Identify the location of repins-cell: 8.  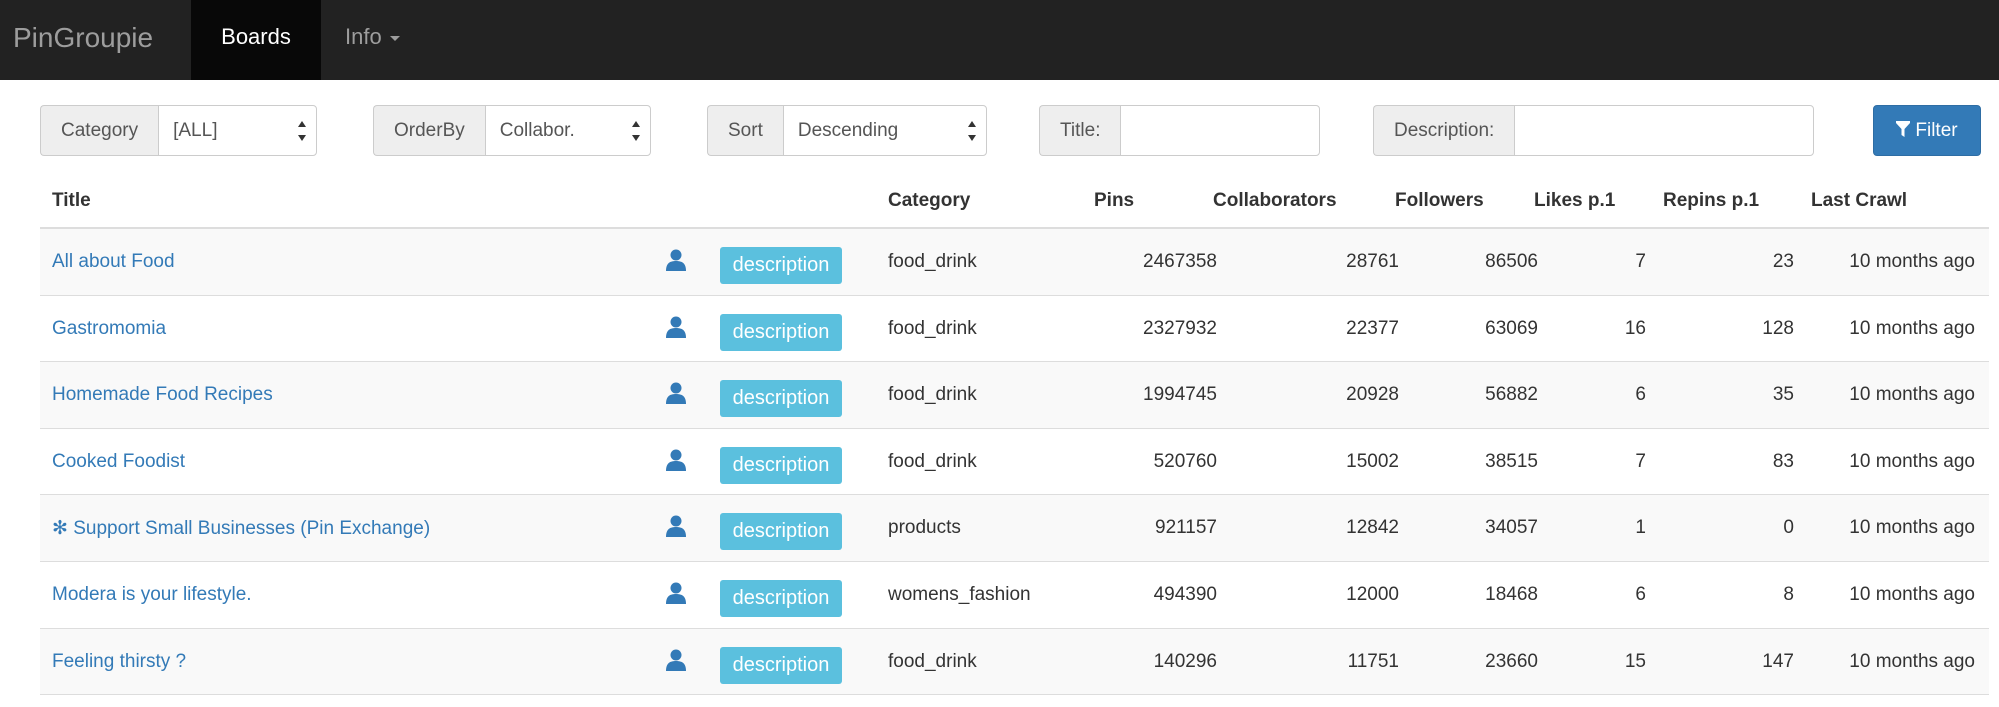
(1788, 594).